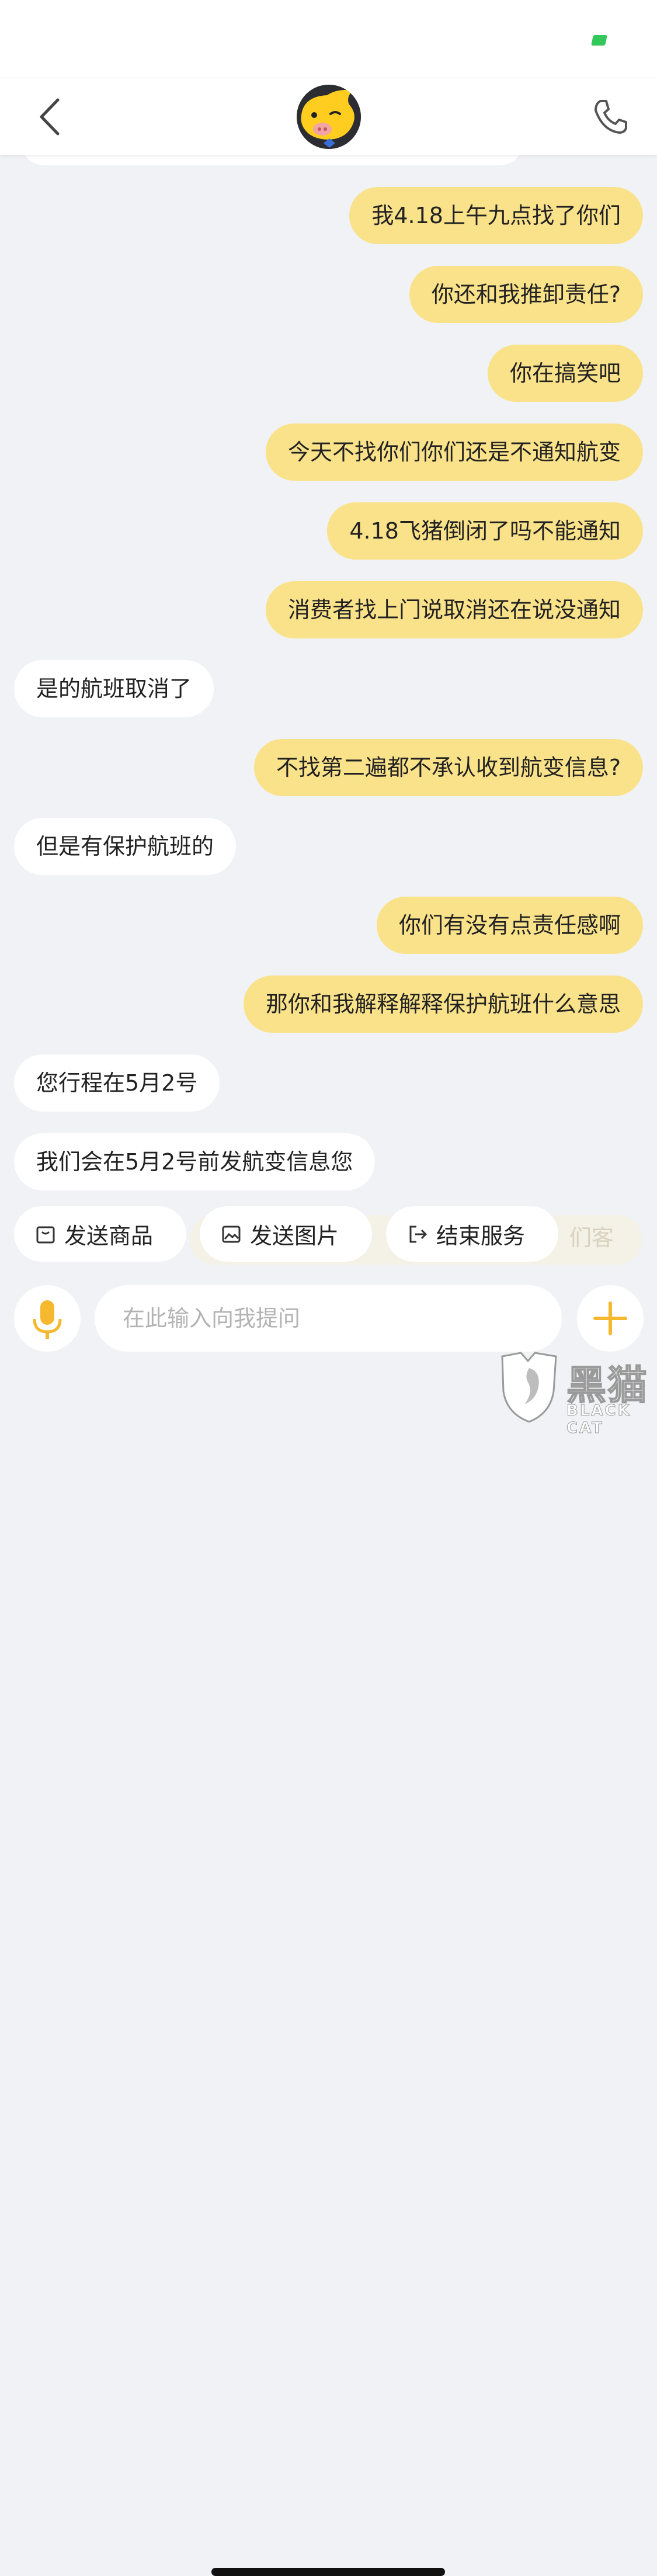 This screenshot has height=2576, width=657. What do you see at coordinates (117, 1083) in the screenshot?
I see `received-message-bubble: 您行程在5月2号` at bounding box center [117, 1083].